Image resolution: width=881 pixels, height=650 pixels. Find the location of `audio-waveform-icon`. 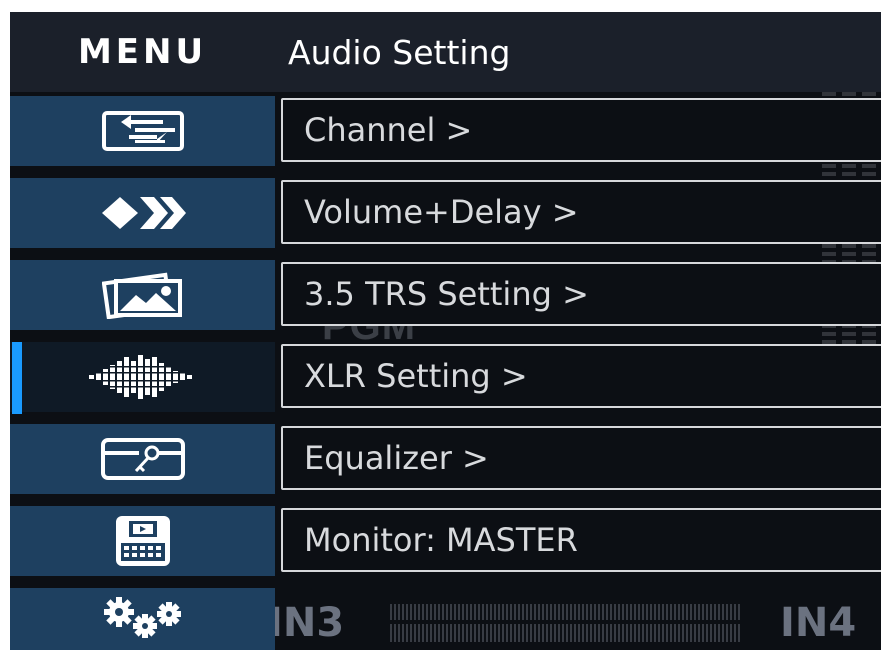

audio-waveform-icon is located at coordinates (142, 377).